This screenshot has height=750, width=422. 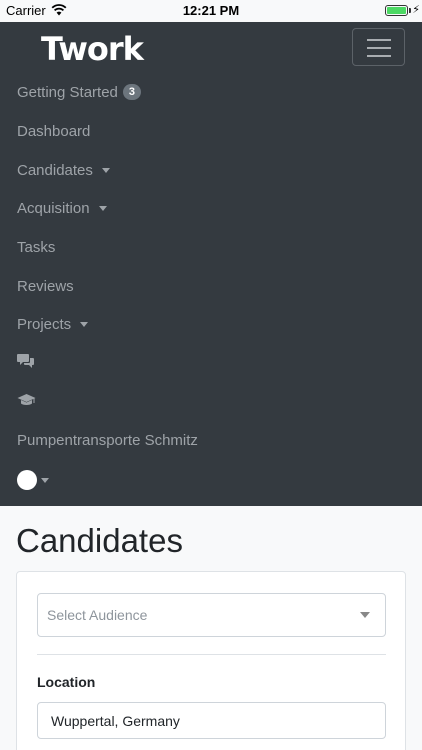 What do you see at coordinates (53, 208) in the screenshot?
I see `nav-item-label: Acquisition` at bounding box center [53, 208].